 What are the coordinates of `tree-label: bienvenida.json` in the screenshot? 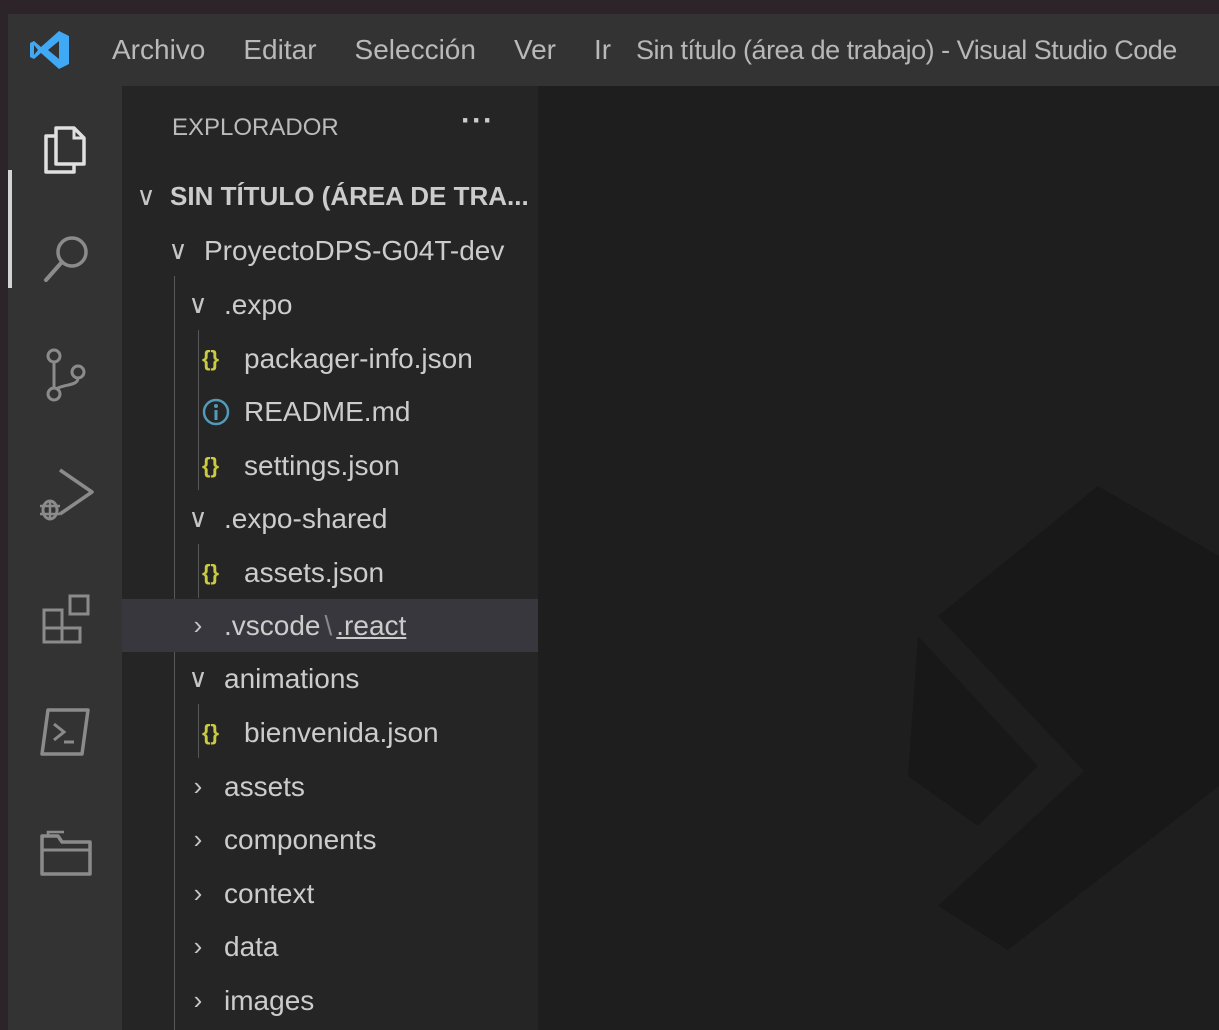 It's located at (341, 732).